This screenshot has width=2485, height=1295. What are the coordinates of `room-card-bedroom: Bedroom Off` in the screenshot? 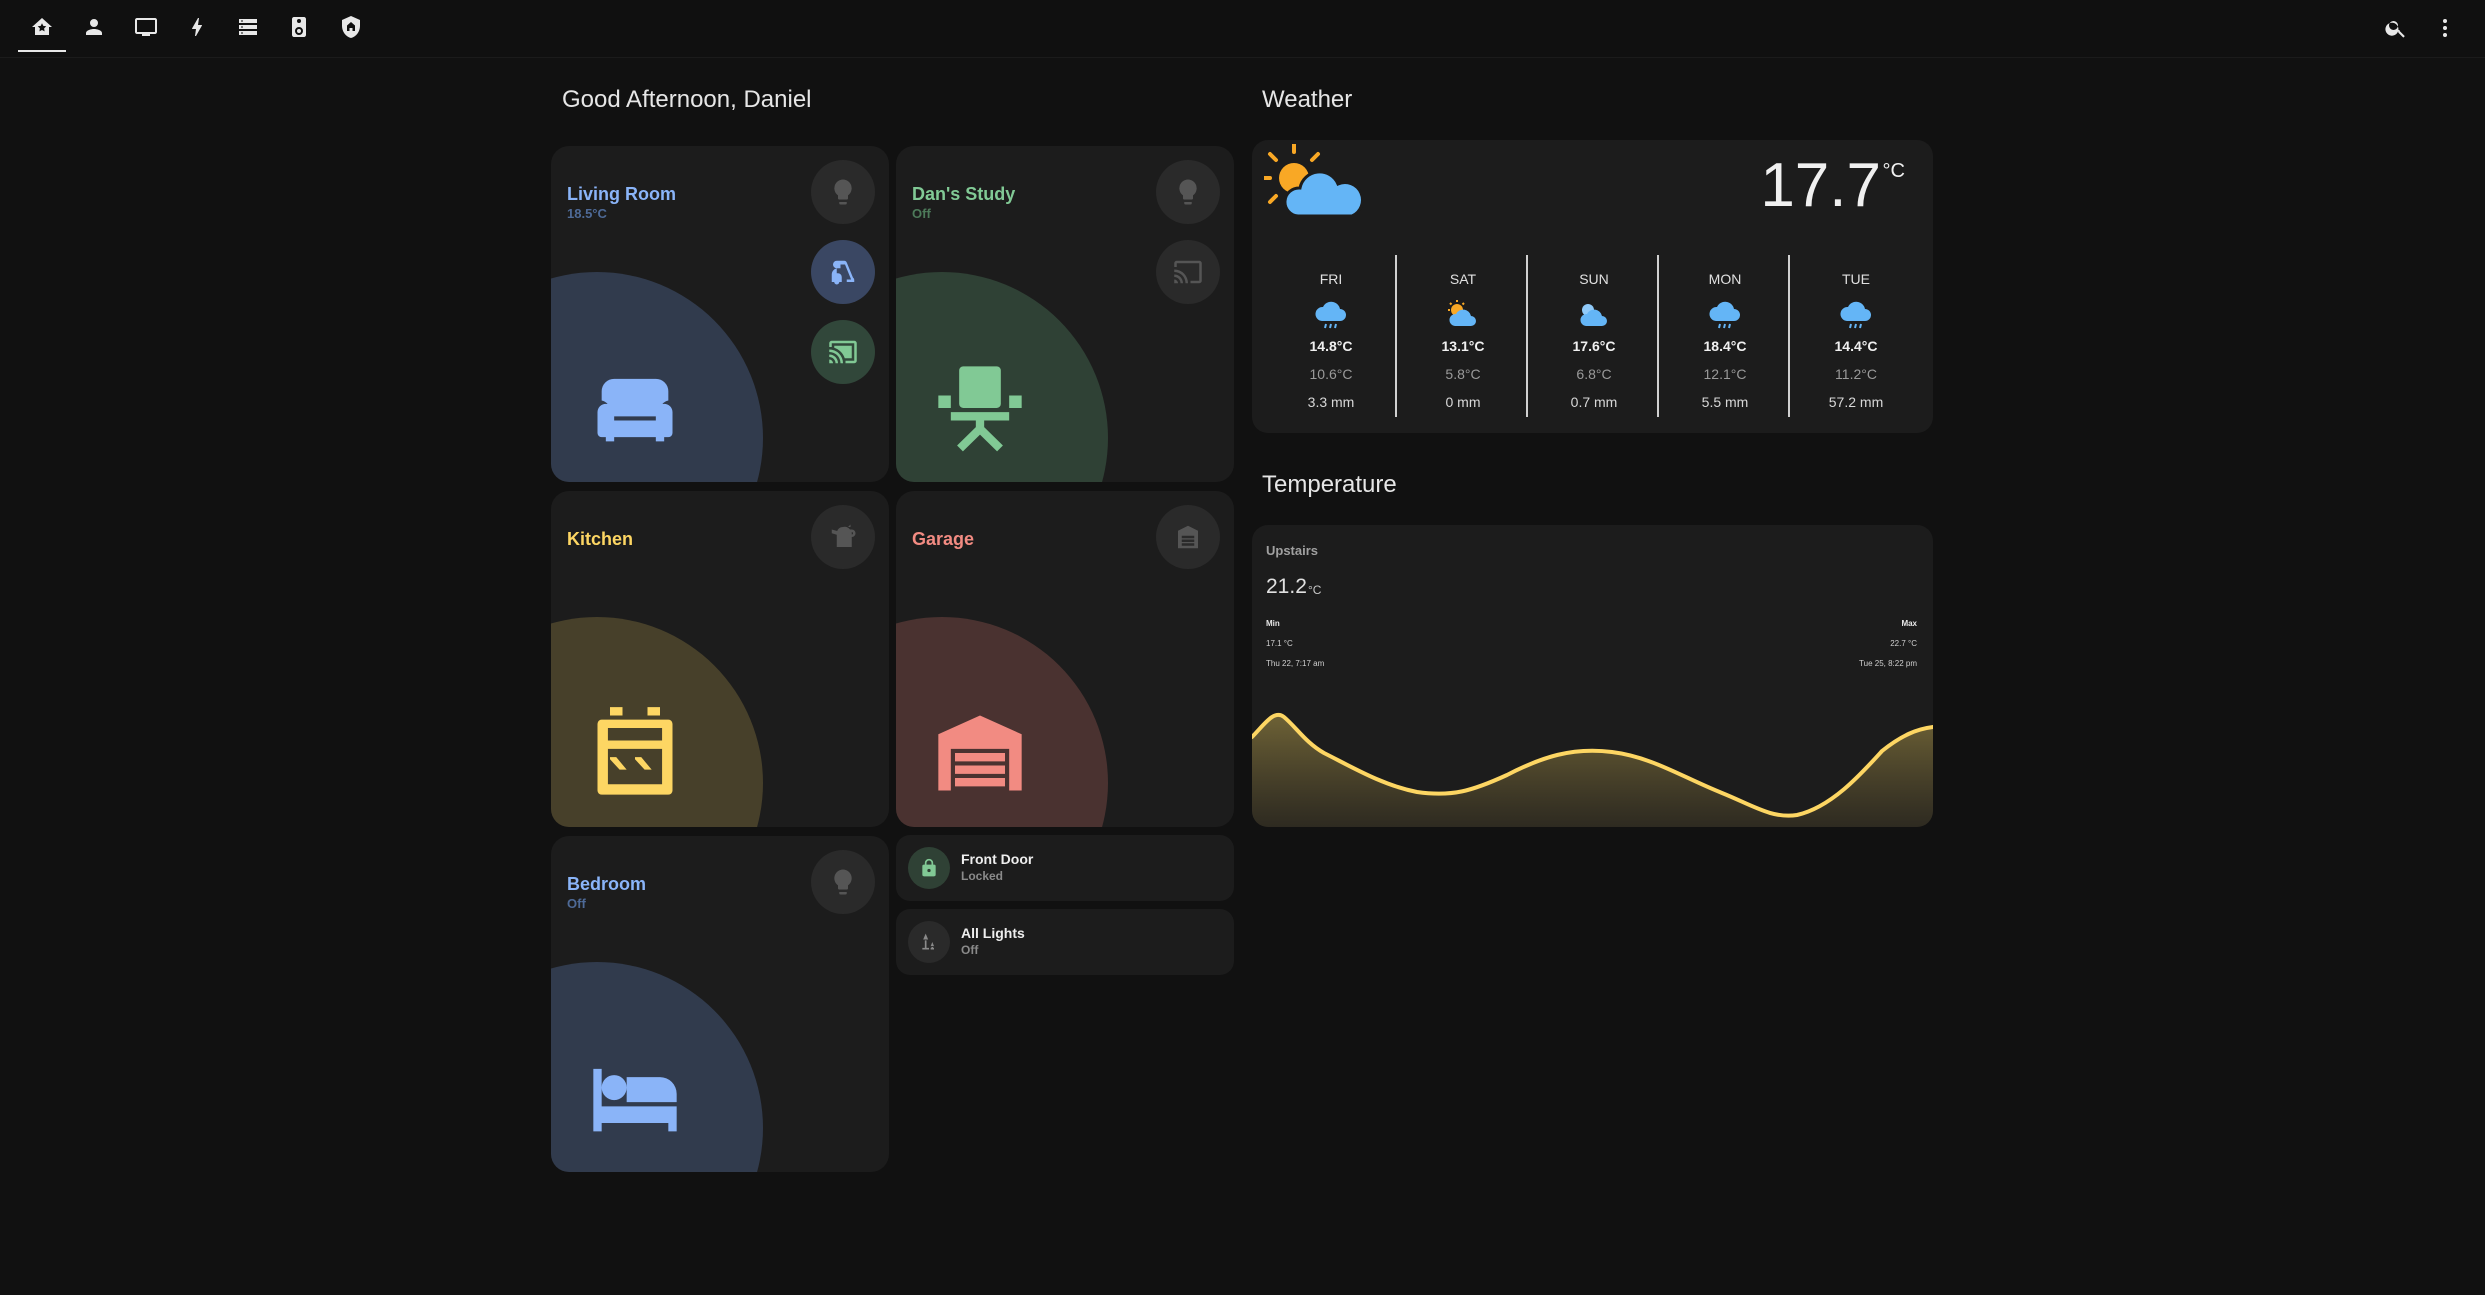 It's located at (720, 1004).